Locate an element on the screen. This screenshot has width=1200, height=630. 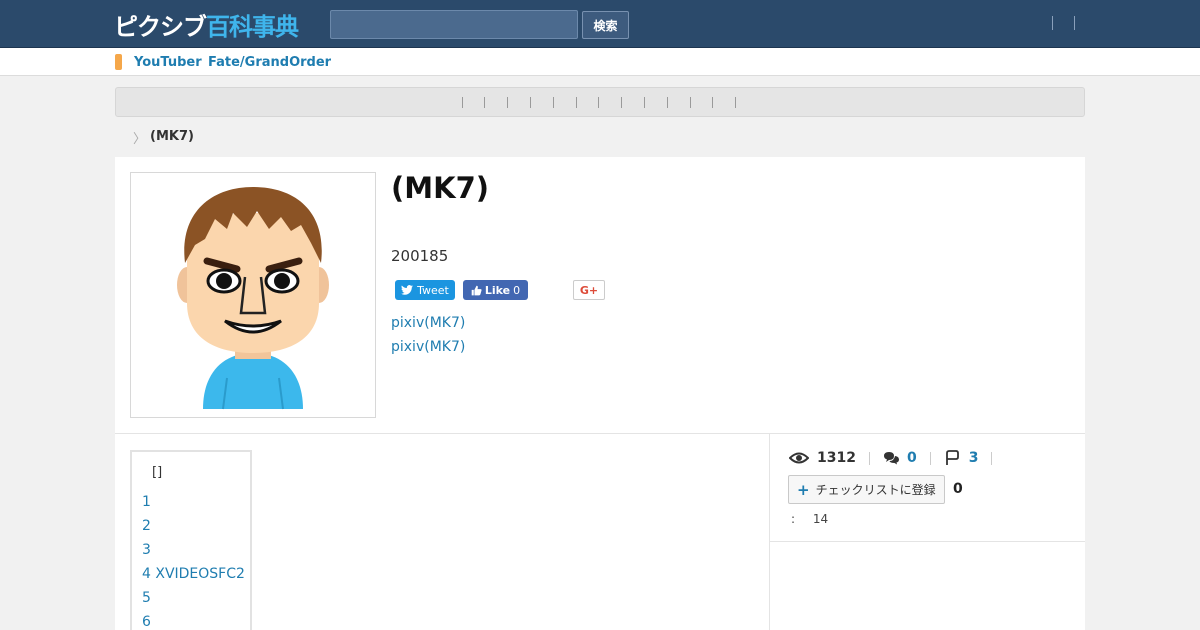
comments-icon is located at coordinates (891, 458).